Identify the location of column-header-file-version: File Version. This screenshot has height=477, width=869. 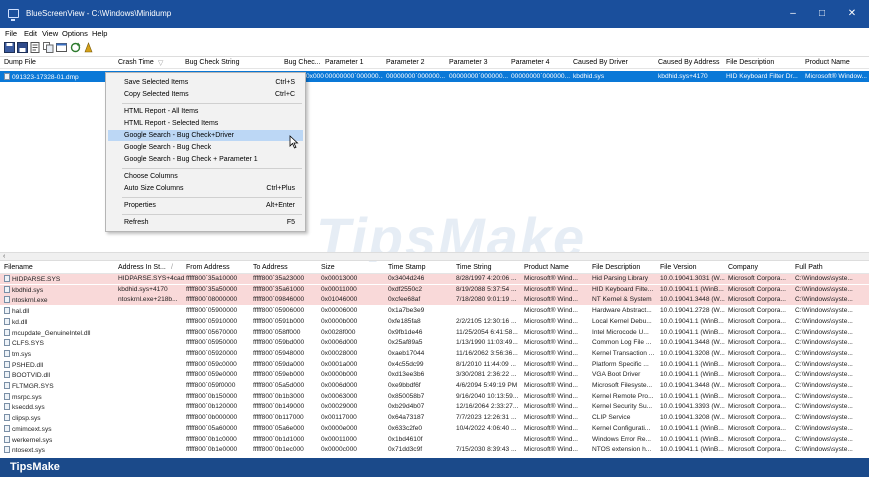
(678, 267).